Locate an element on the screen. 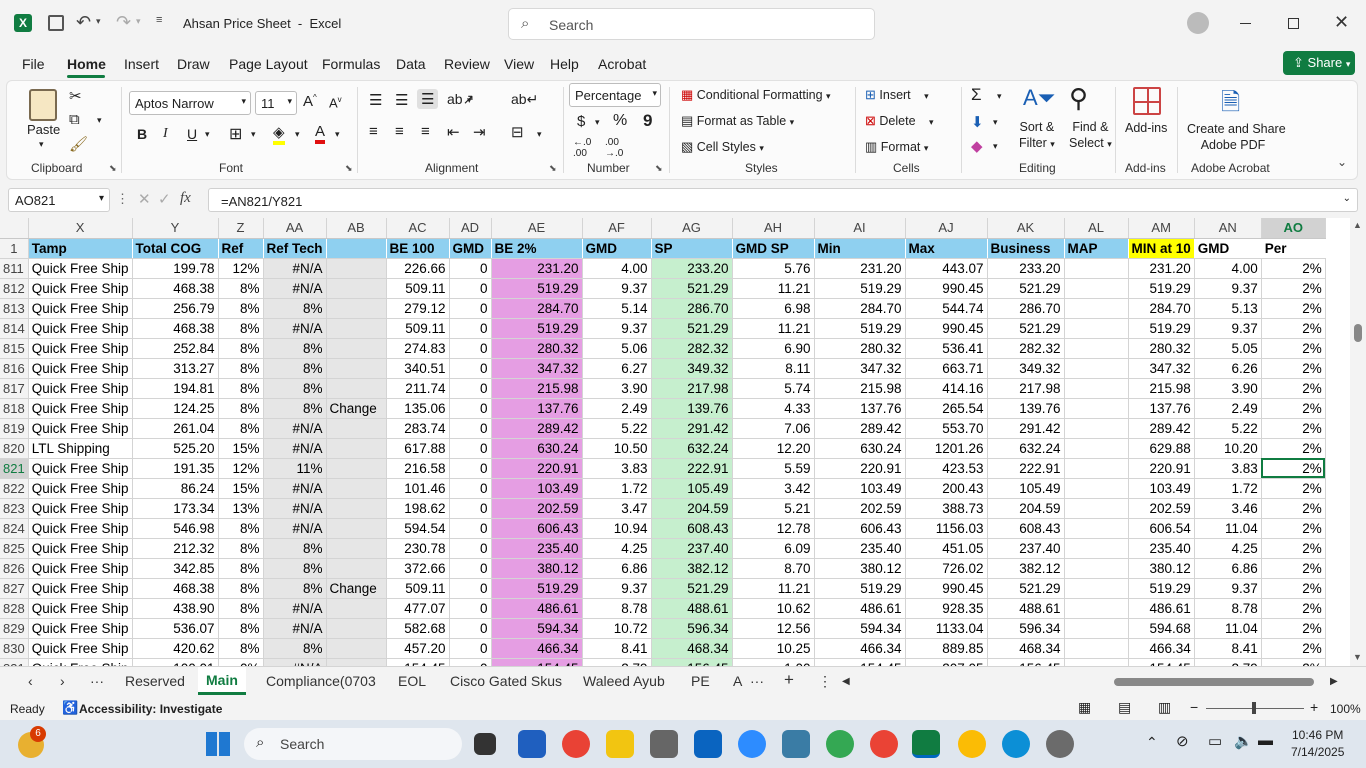 The image size is (1366, 768). tab-view: View is located at coordinates (519, 64).